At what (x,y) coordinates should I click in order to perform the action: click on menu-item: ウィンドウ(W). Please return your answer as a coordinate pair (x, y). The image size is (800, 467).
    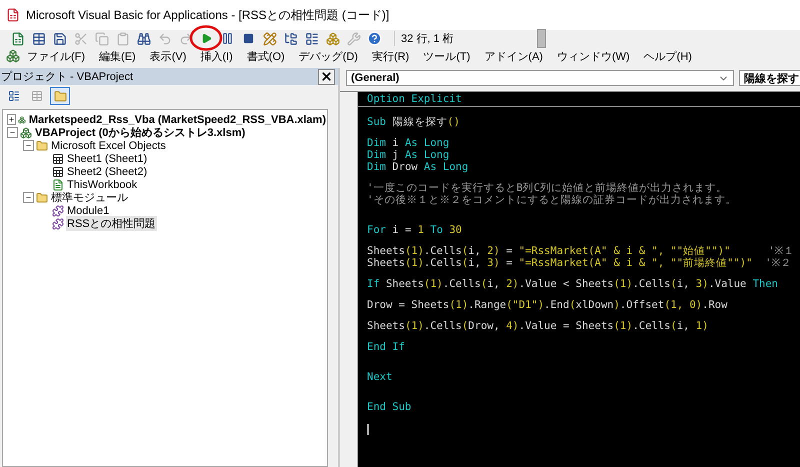
    Looking at the image, I should click on (593, 56).